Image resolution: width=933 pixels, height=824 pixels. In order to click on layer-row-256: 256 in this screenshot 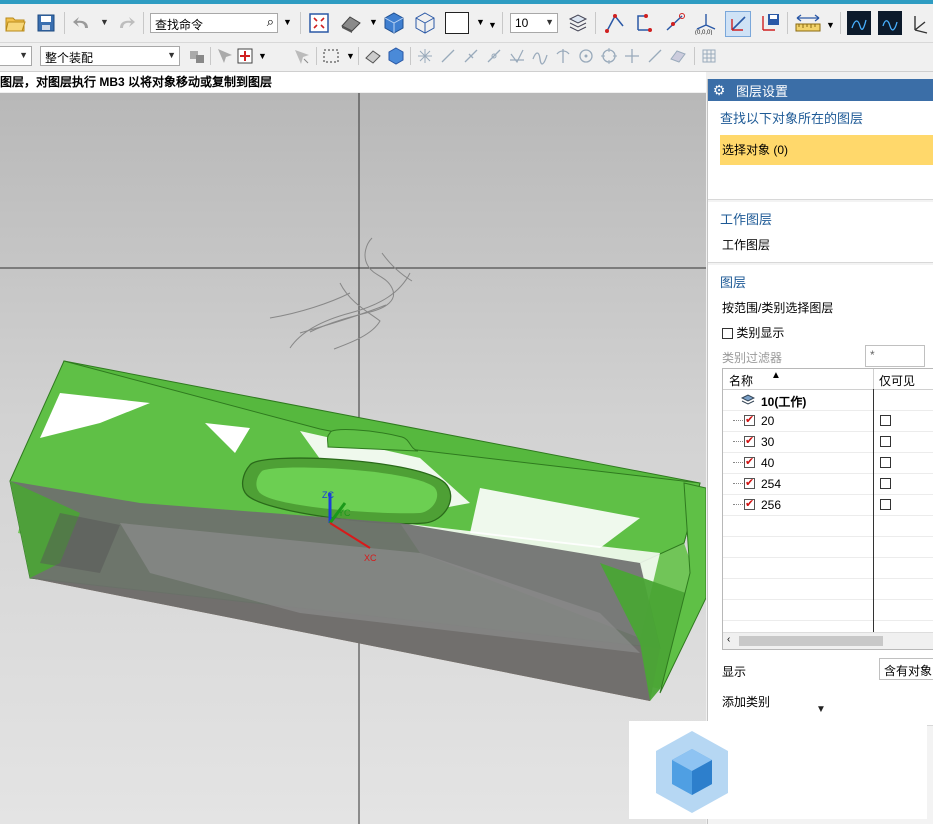, I will do `click(828, 505)`.